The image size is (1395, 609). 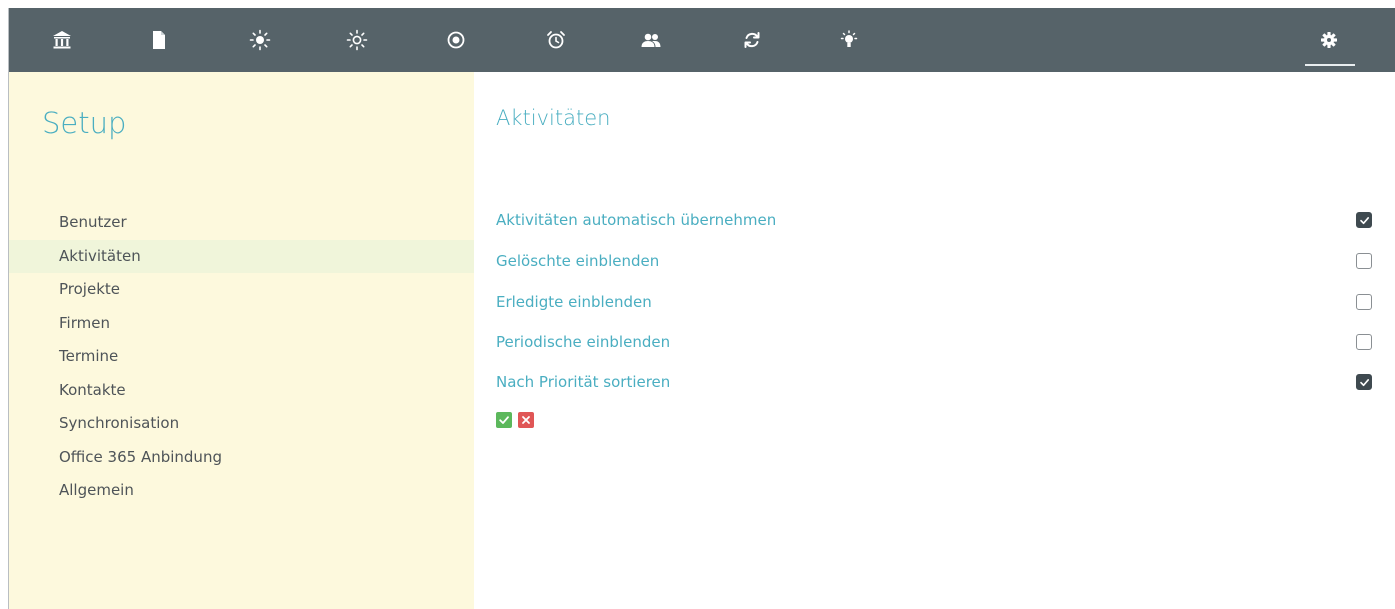 What do you see at coordinates (651, 40) in the screenshot?
I see `people-icon` at bounding box center [651, 40].